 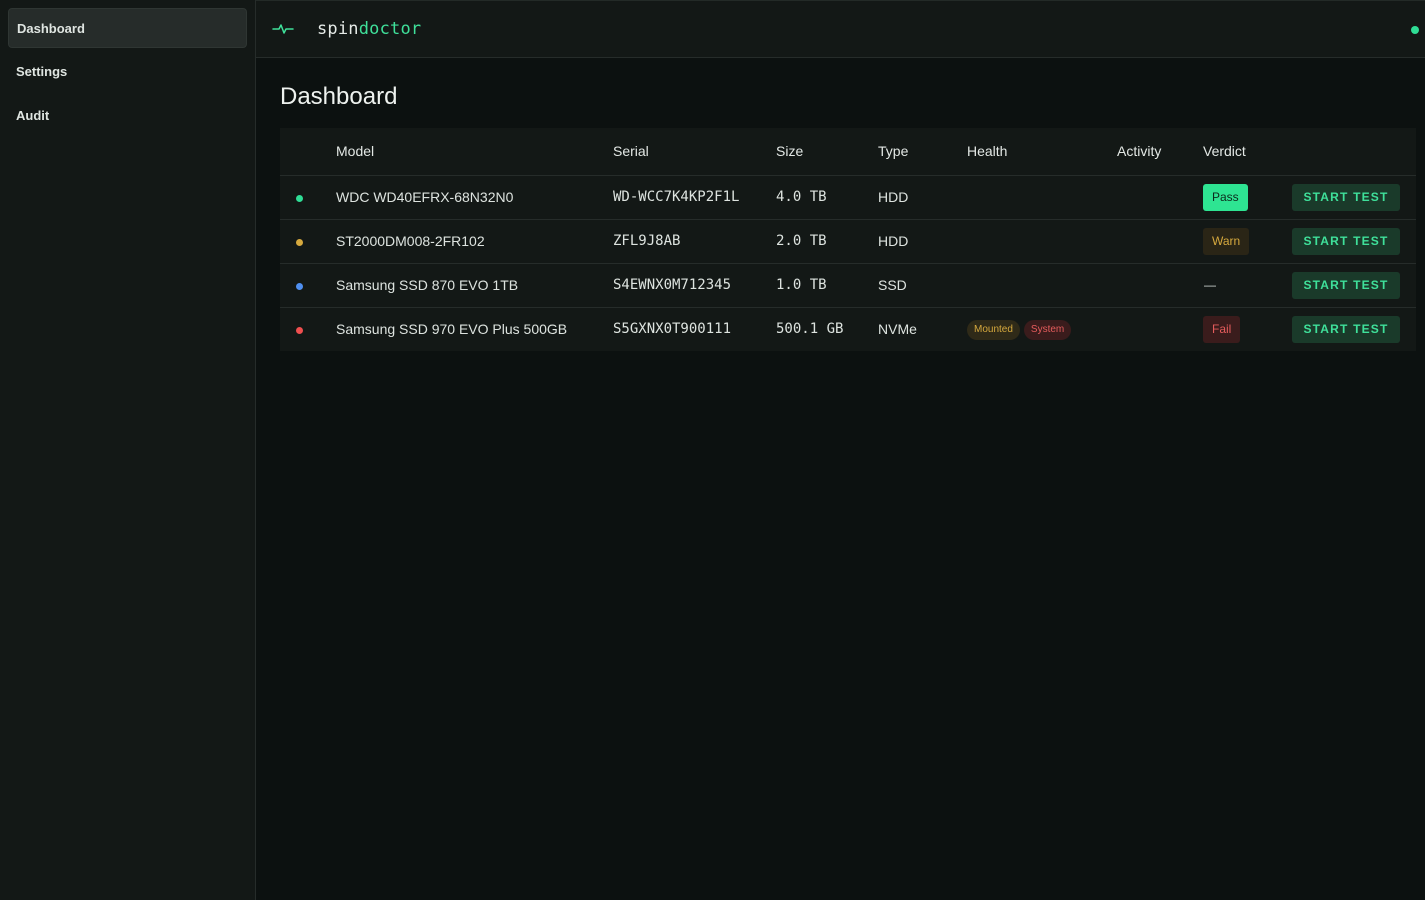 I want to click on model-cell: WDC WD40EFRX-68N32N0, so click(x=474, y=197).